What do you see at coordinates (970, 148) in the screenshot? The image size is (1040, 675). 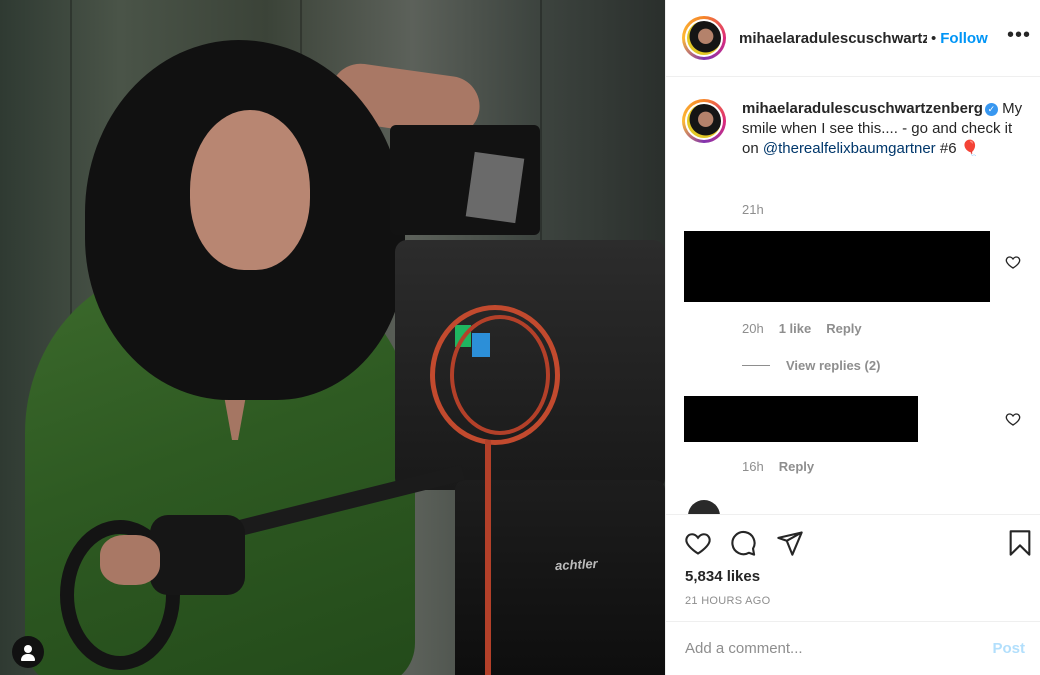 I see `balloon-emoji: 🎈` at bounding box center [970, 148].